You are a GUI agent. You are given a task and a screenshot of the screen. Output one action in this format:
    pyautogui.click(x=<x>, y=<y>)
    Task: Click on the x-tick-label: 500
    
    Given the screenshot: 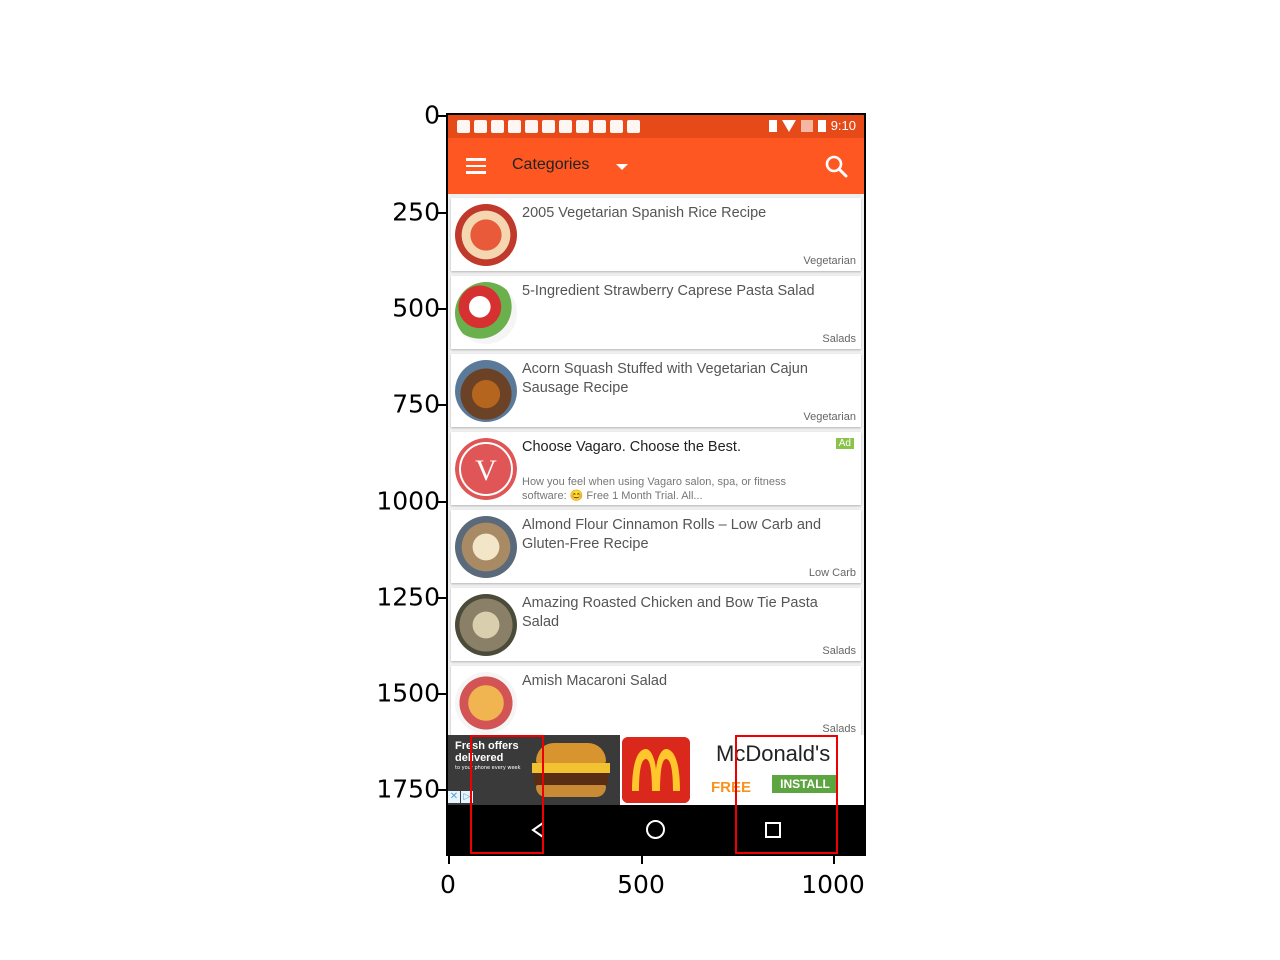 What is the action you would take?
    pyautogui.click(x=641, y=884)
    